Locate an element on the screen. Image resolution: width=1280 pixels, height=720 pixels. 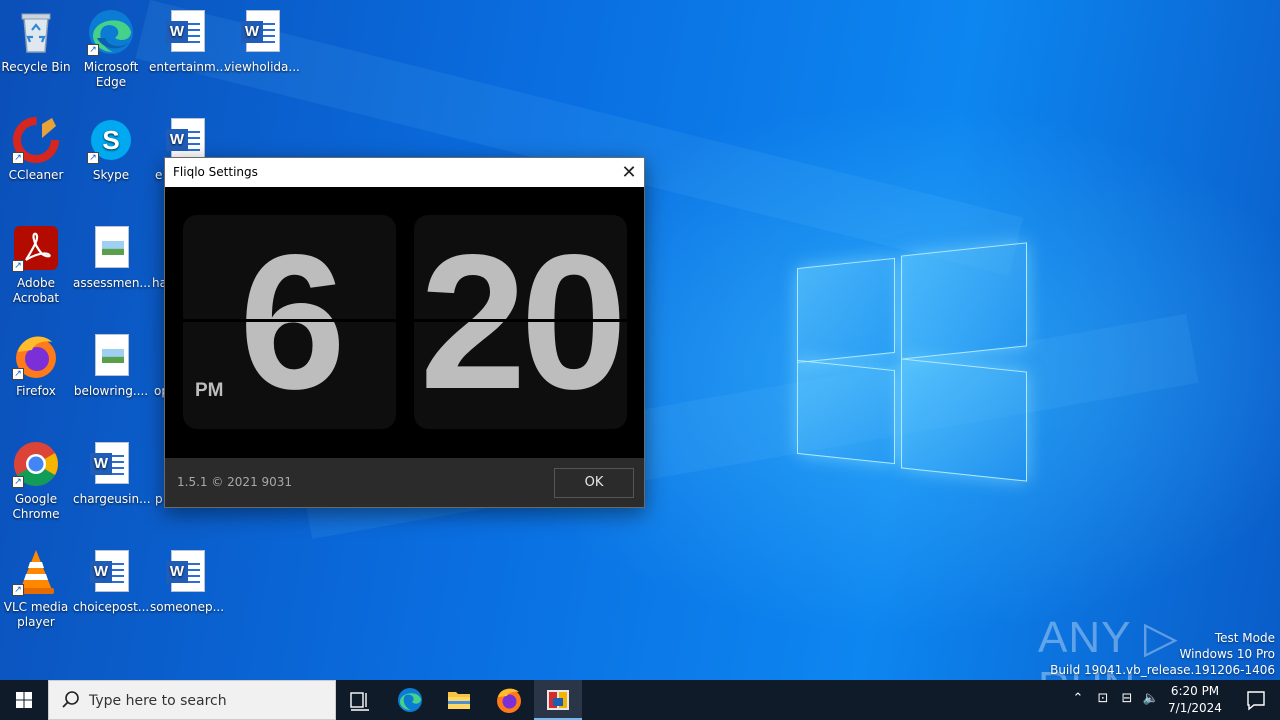
close-button: ✕ is located at coordinates (629, 172).